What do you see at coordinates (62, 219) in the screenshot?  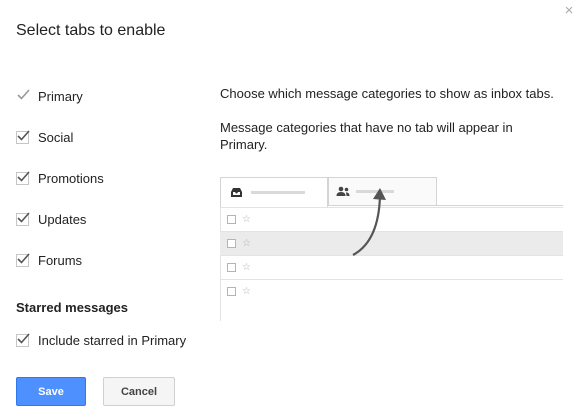 I see `option-label: Updates` at bounding box center [62, 219].